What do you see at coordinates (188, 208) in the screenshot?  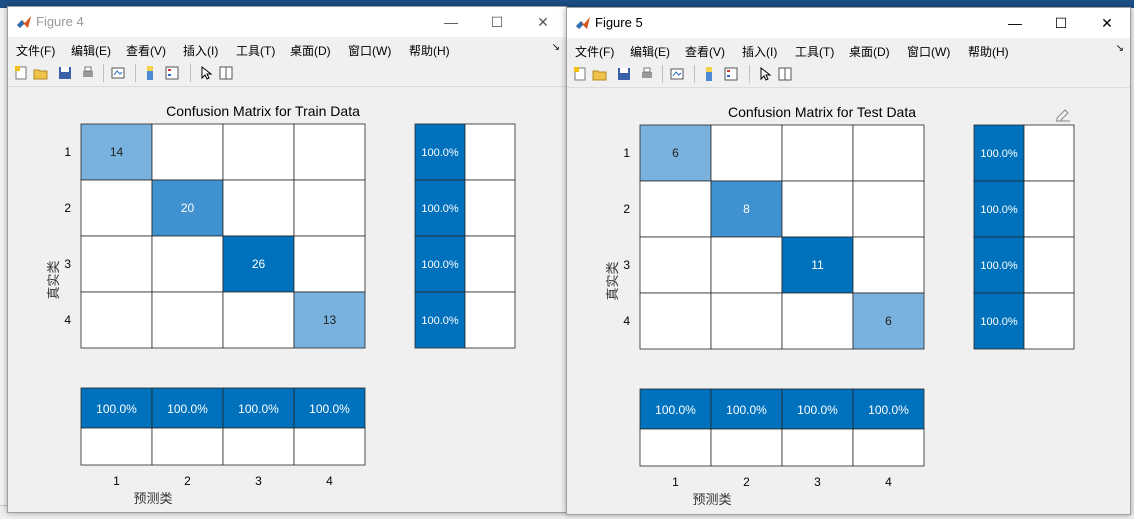 I see `cell-value-label: 20` at bounding box center [188, 208].